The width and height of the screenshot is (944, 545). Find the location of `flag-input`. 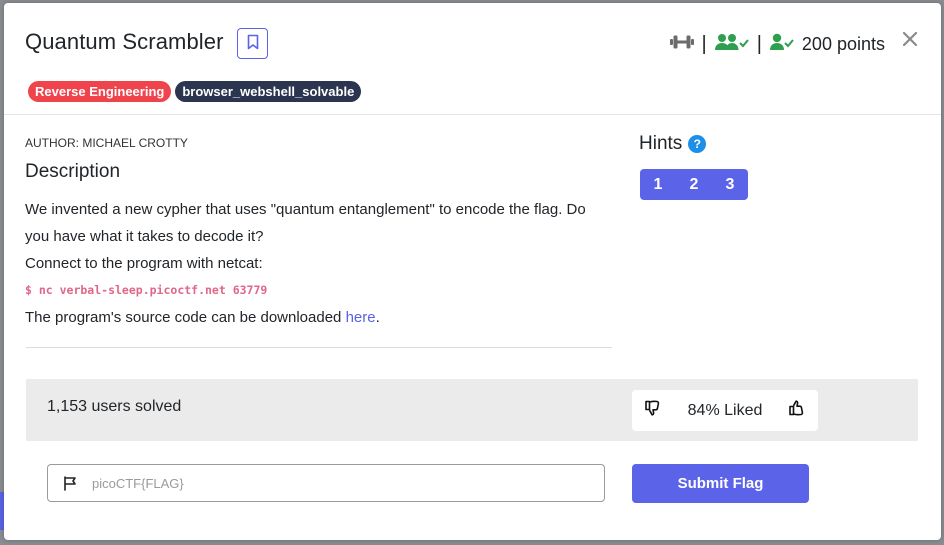

flag-input is located at coordinates (332, 483).